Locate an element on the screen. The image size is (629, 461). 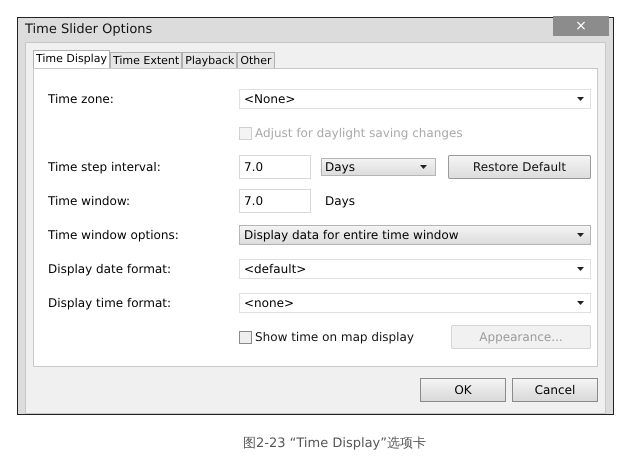
dropdown: <default> is located at coordinates (415, 269).